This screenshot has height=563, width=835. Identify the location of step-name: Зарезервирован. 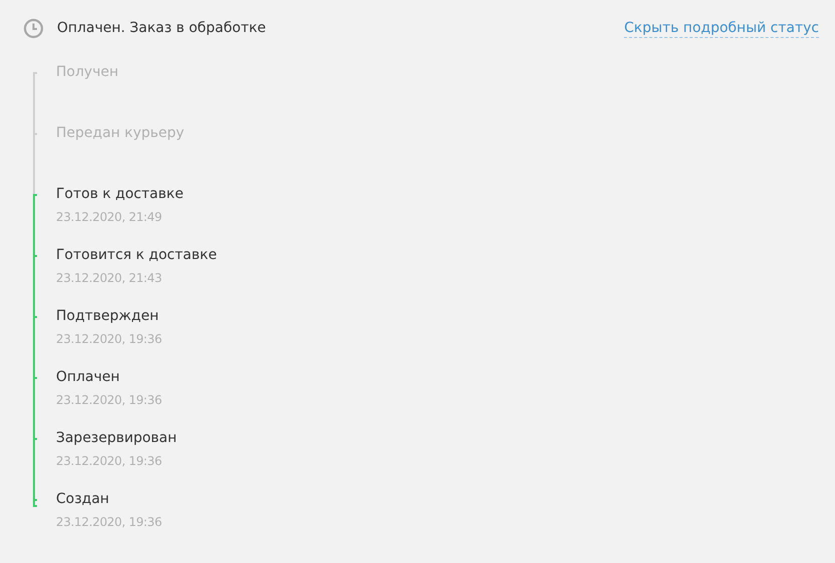
(116, 438).